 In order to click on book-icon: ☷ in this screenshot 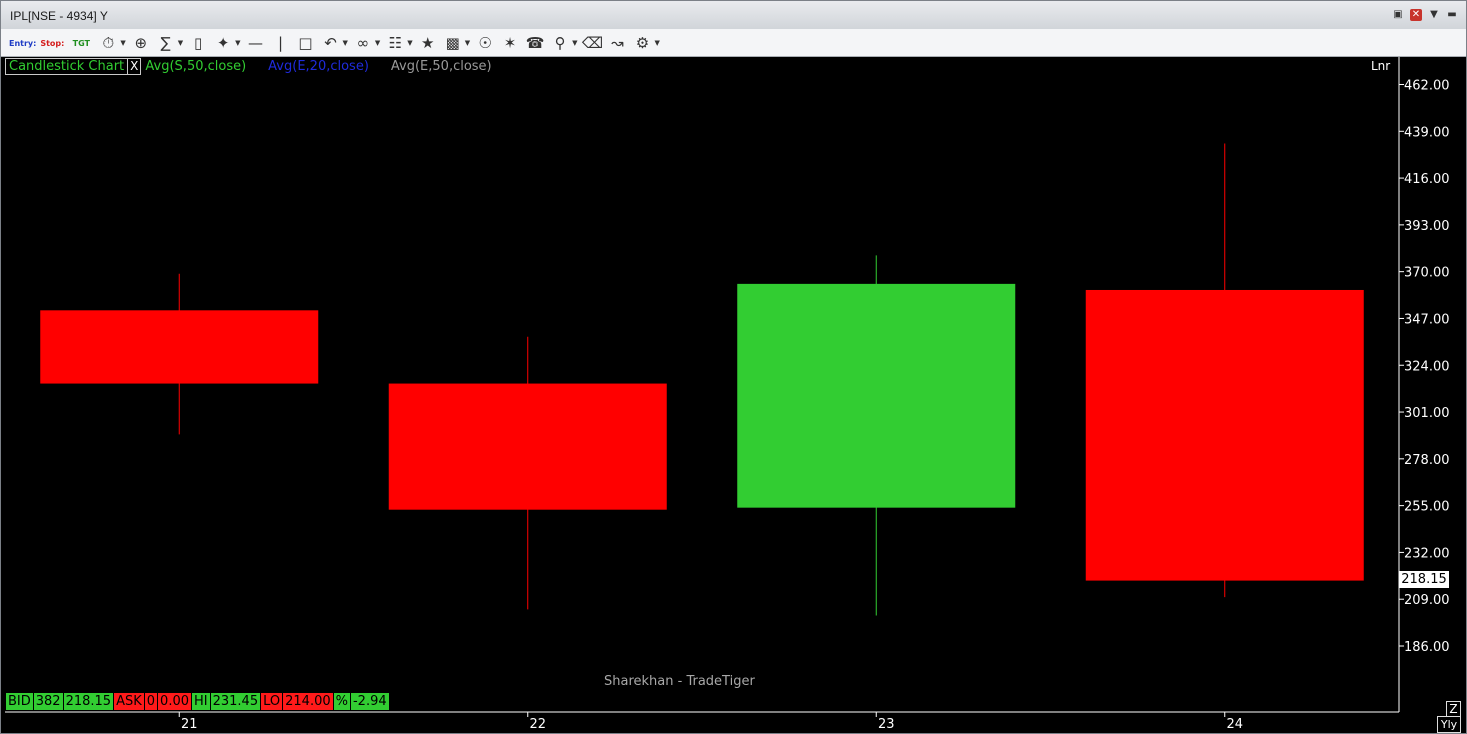, I will do `click(395, 43)`.